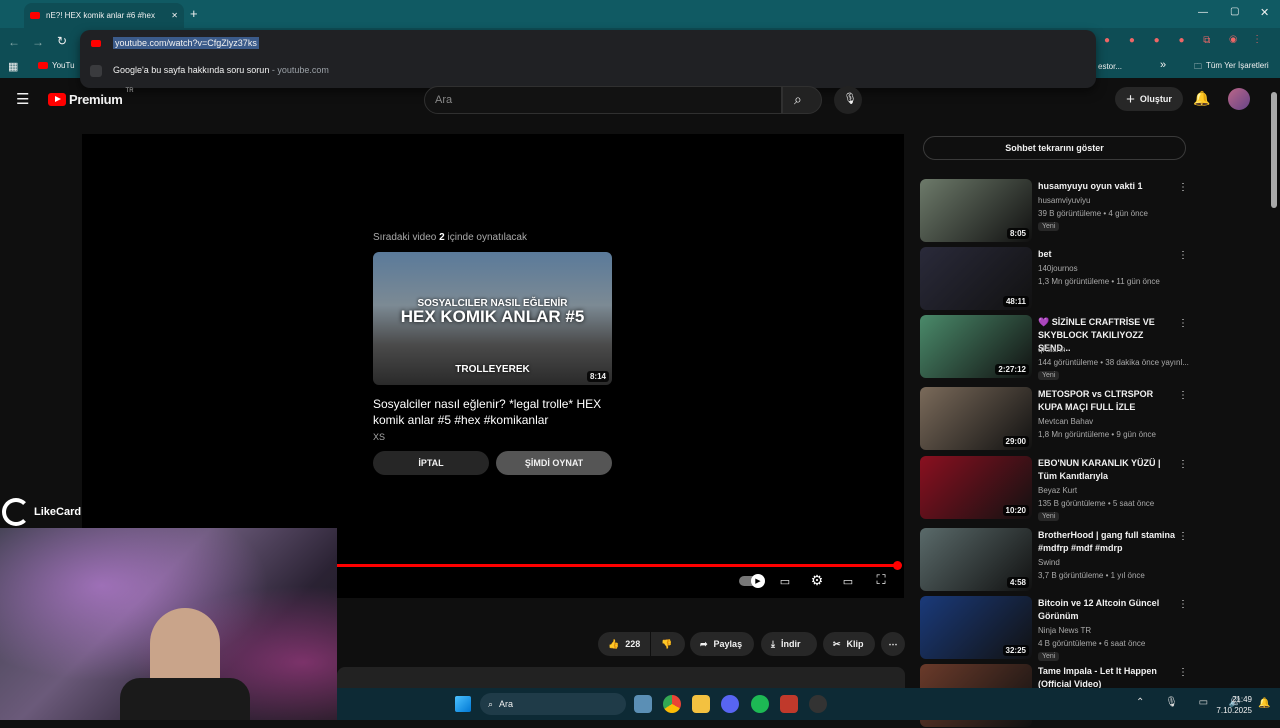 This screenshot has width=1280, height=728. Describe the element at coordinates (194, 13) in the screenshot. I see `new-tab-icon: +` at that location.